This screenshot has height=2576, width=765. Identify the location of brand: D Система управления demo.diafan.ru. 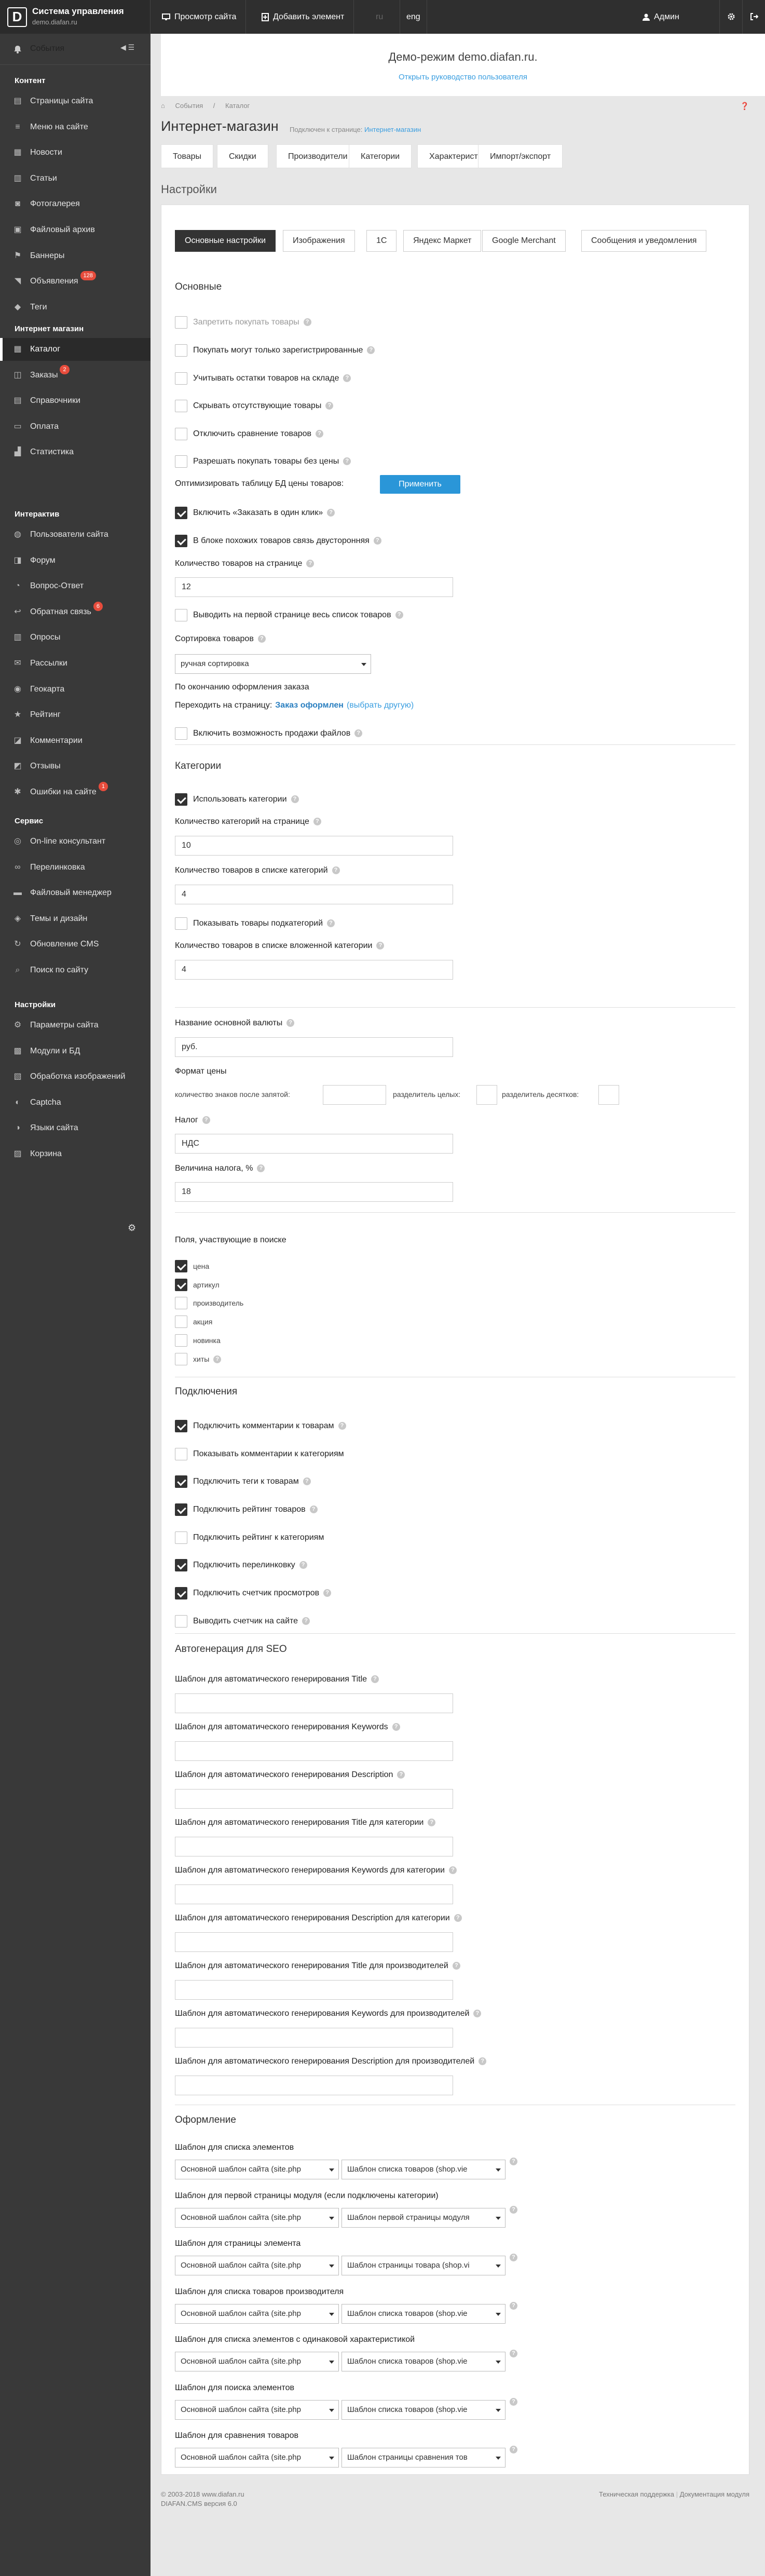
(75, 17).